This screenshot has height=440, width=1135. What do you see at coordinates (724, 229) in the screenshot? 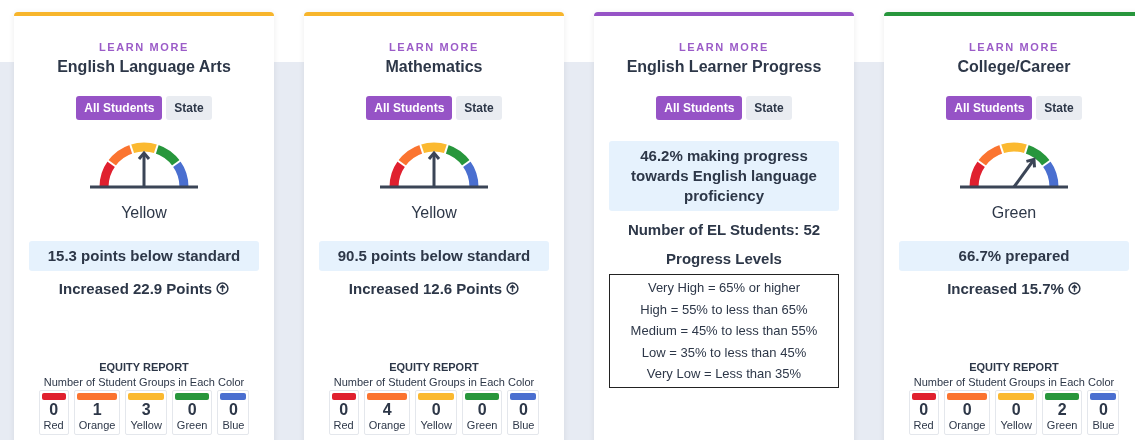
I see `student-count: Number of EL Students: 52` at bounding box center [724, 229].